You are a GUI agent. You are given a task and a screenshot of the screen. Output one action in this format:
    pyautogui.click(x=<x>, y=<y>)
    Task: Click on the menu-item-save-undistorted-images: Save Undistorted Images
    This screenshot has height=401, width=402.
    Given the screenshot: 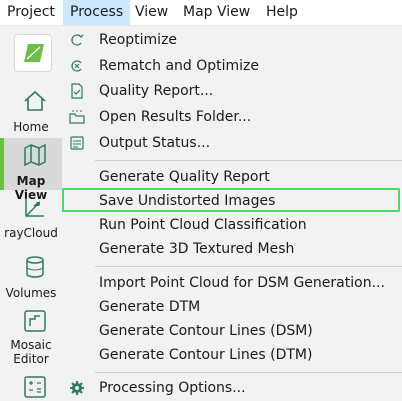 What is the action you would take?
    pyautogui.click(x=232, y=200)
    